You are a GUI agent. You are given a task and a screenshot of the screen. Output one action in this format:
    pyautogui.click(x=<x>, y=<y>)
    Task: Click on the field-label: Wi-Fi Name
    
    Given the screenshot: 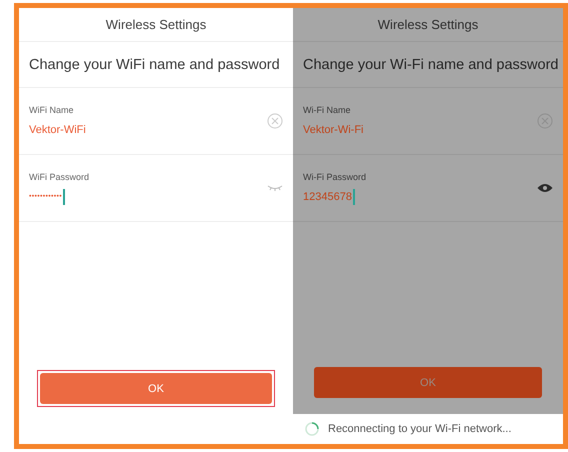 What is the action you would take?
    pyautogui.click(x=326, y=109)
    